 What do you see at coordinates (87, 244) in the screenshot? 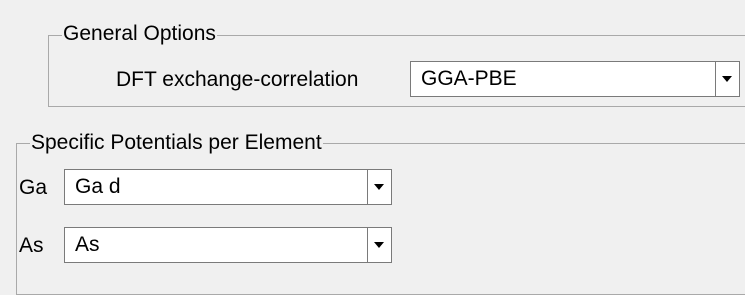
I see `potential-value-as: As` at bounding box center [87, 244].